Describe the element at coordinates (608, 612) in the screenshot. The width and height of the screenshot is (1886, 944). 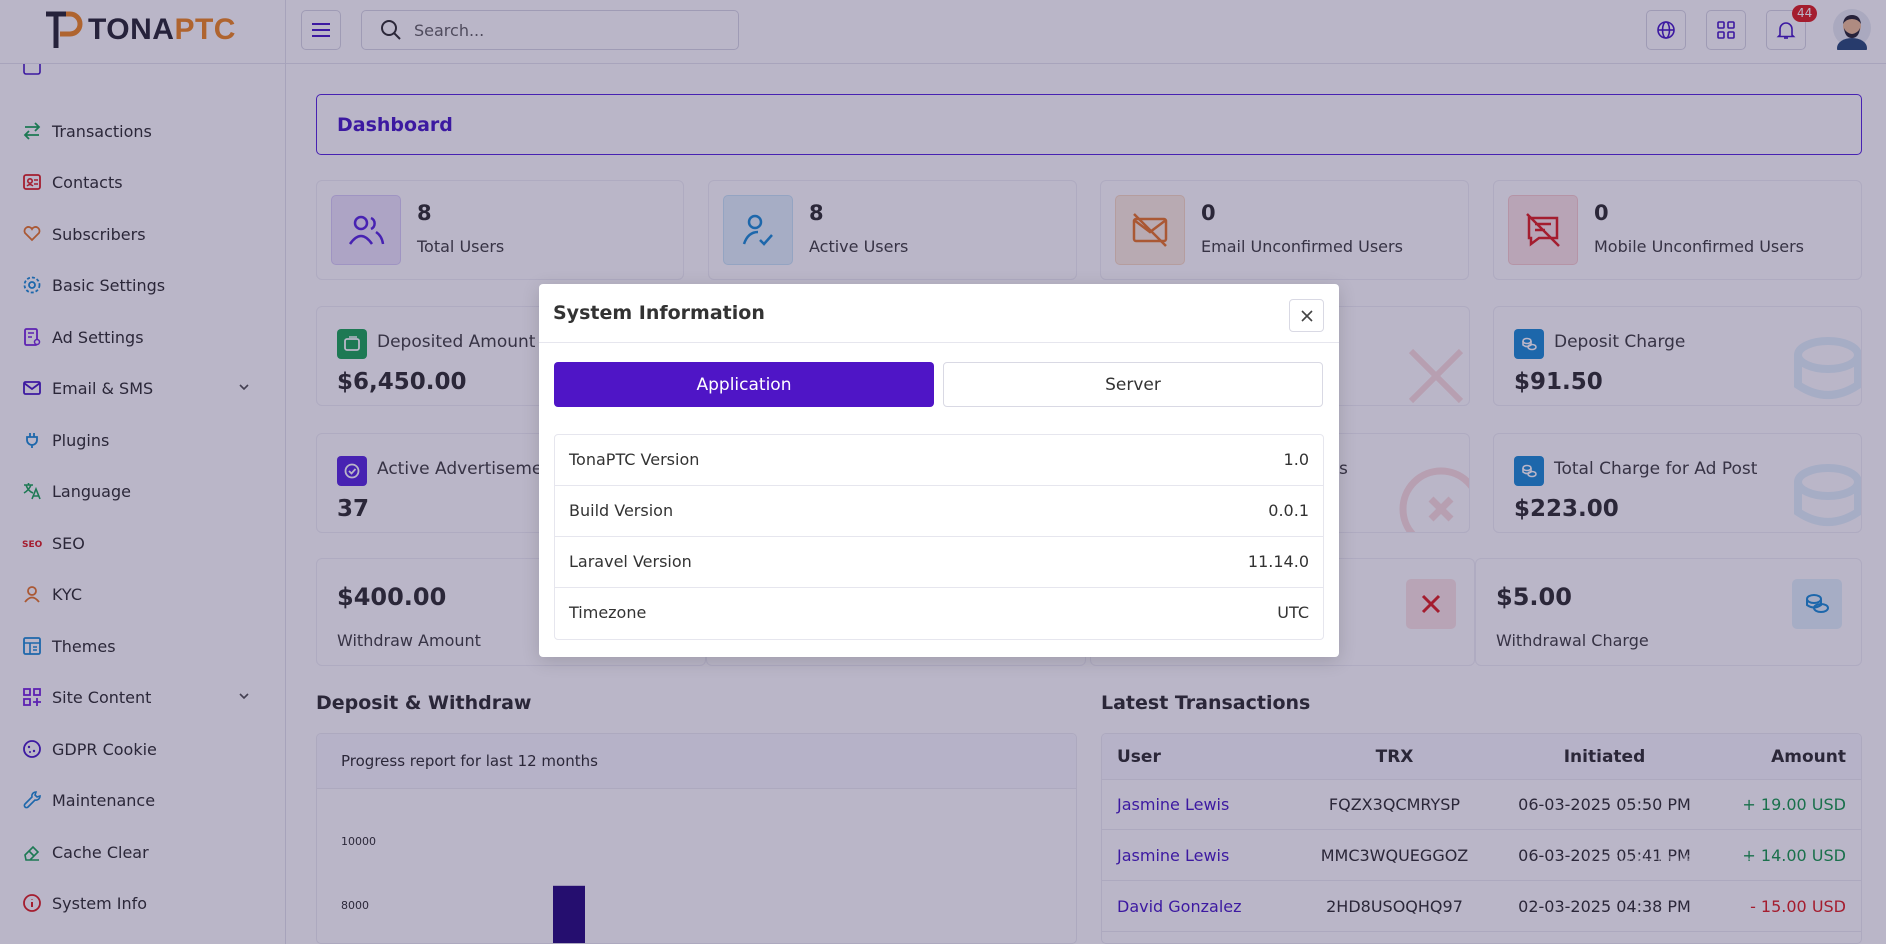
I see `info-key: Timezone` at that location.